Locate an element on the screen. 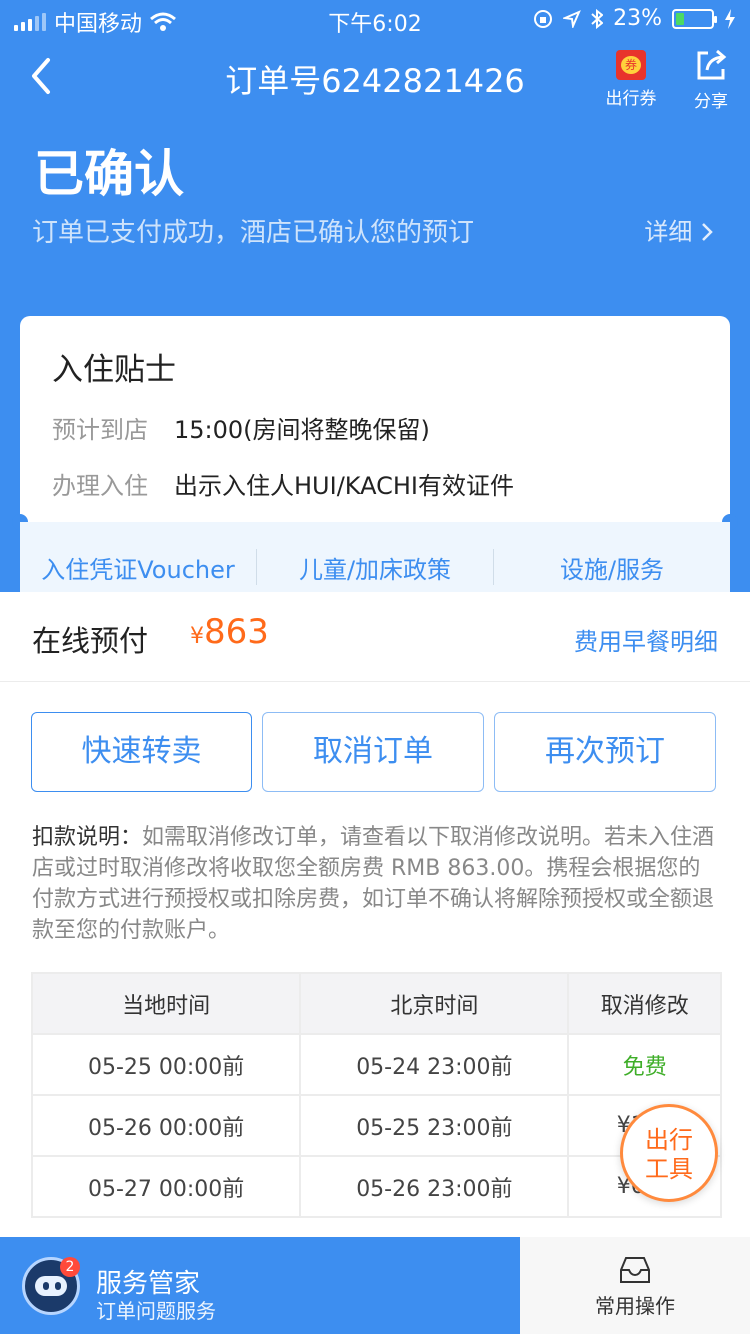  table-cell: 免费 is located at coordinates (644, 1064).